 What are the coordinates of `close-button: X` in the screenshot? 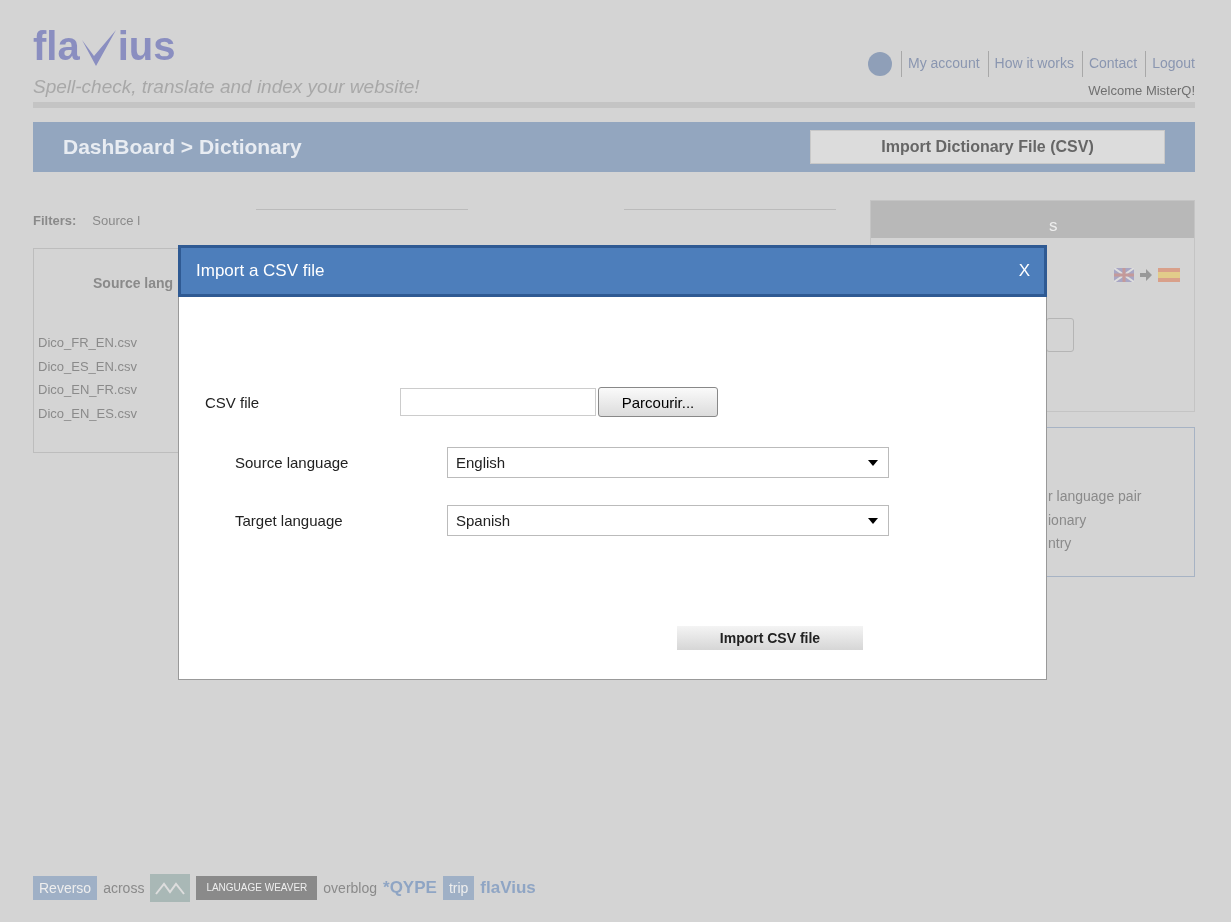 It's located at (1024, 271).